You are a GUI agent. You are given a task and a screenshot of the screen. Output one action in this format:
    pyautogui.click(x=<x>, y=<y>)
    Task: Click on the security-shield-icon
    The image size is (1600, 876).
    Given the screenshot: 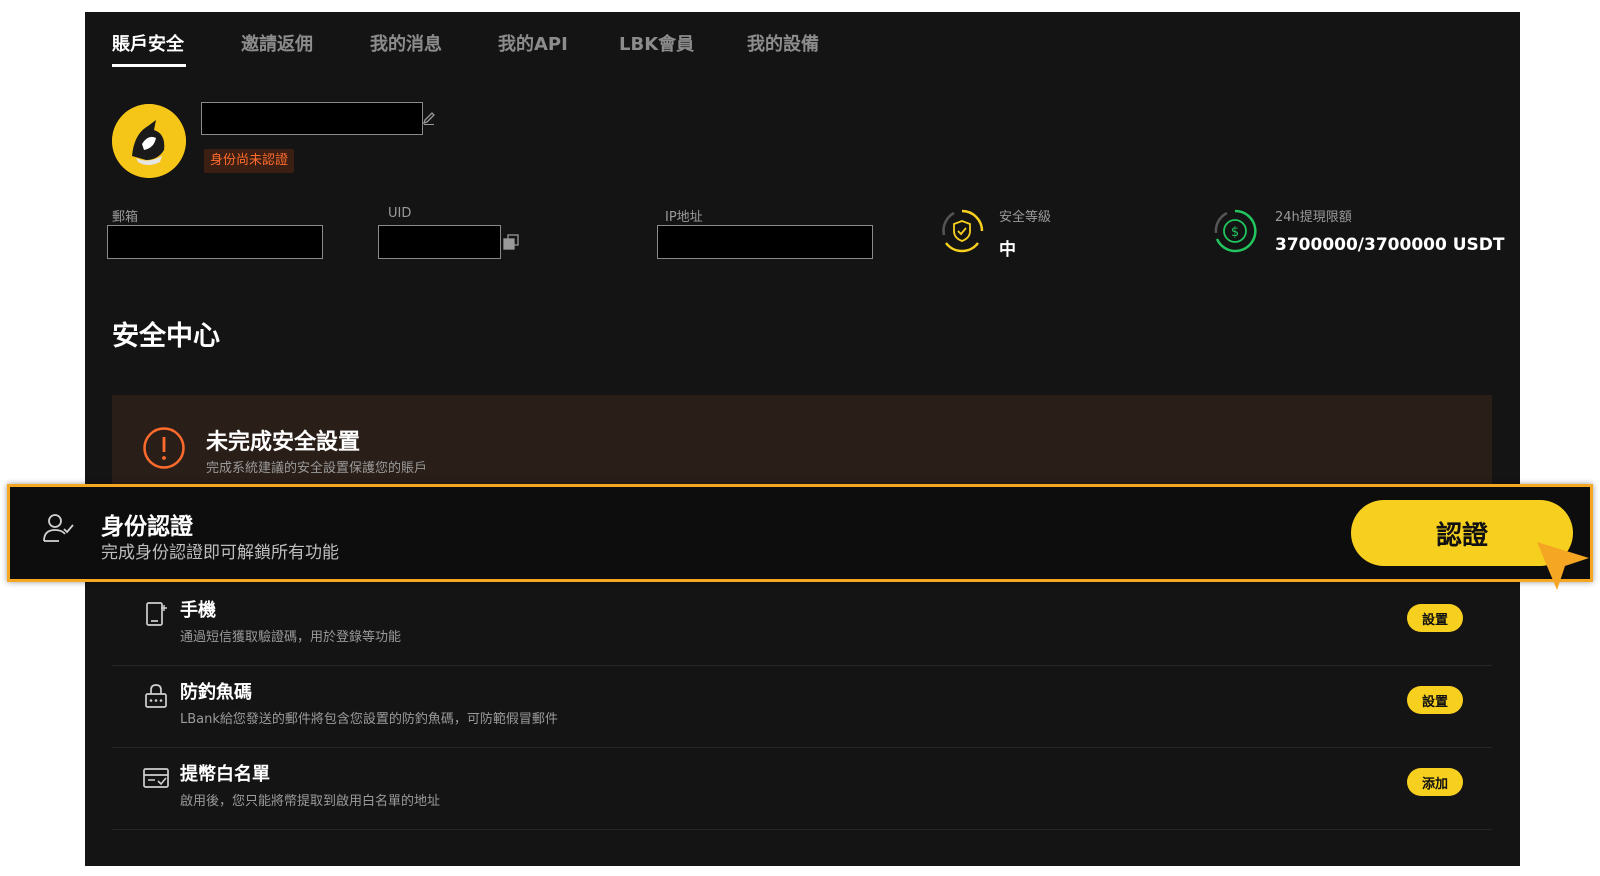 What is the action you would take?
    pyautogui.click(x=963, y=231)
    